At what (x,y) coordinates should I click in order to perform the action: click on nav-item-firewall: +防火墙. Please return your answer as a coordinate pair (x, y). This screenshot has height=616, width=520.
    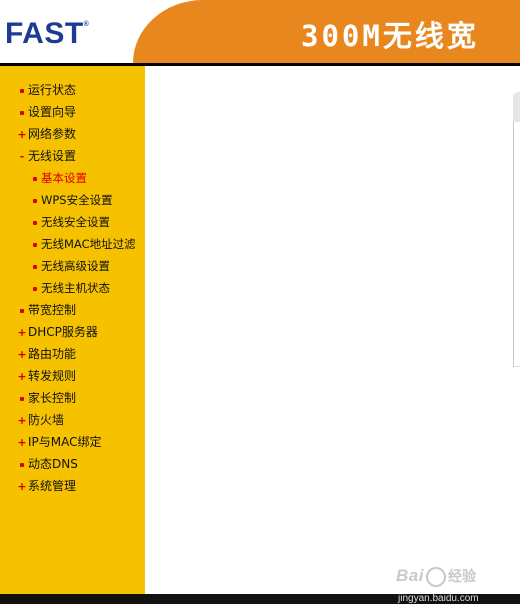
    Looking at the image, I should click on (40, 420).